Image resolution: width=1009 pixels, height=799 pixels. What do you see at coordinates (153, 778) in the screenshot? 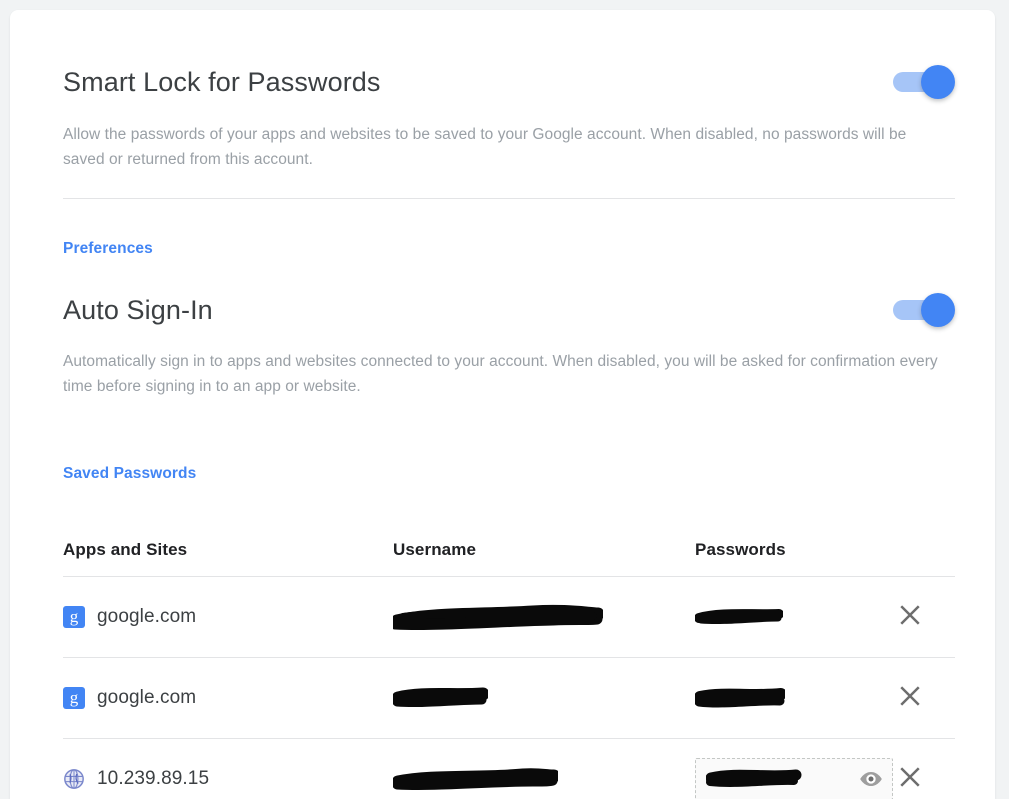
I see `site-name: 10.239.89.15` at bounding box center [153, 778].